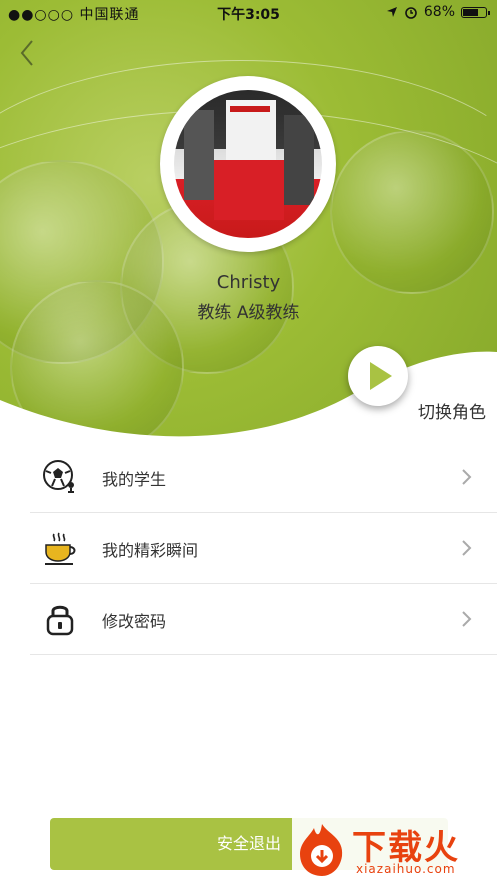 This screenshot has width=497, height=883. What do you see at coordinates (60, 620) in the screenshot?
I see `lock-icon` at bounding box center [60, 620].